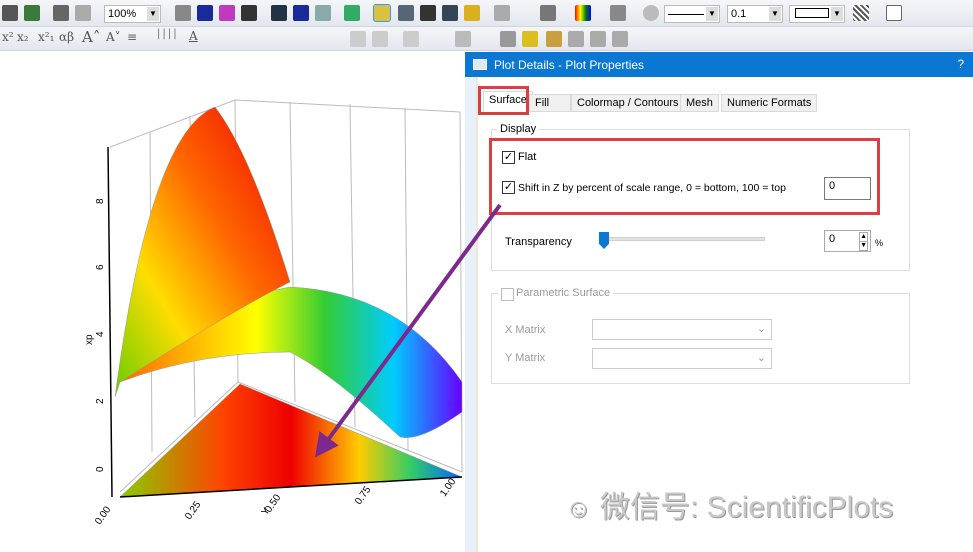 The width and height of the screenshot is (973, 552). Describe the element at coordinates (578, 508) in the screenshot. I see `wechat-icon: ☺` at that location.